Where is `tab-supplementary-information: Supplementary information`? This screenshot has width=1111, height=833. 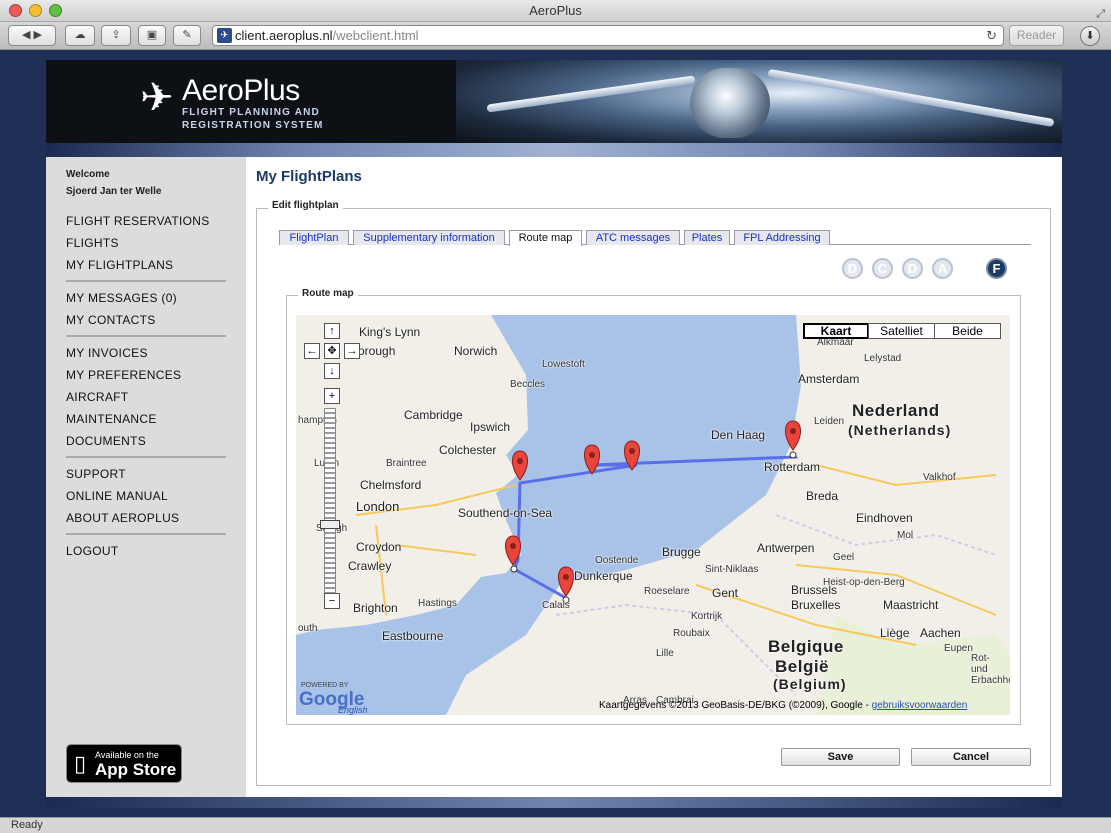
tab-supplementary-information: Supplementary information is located at coordinates (429, 237).